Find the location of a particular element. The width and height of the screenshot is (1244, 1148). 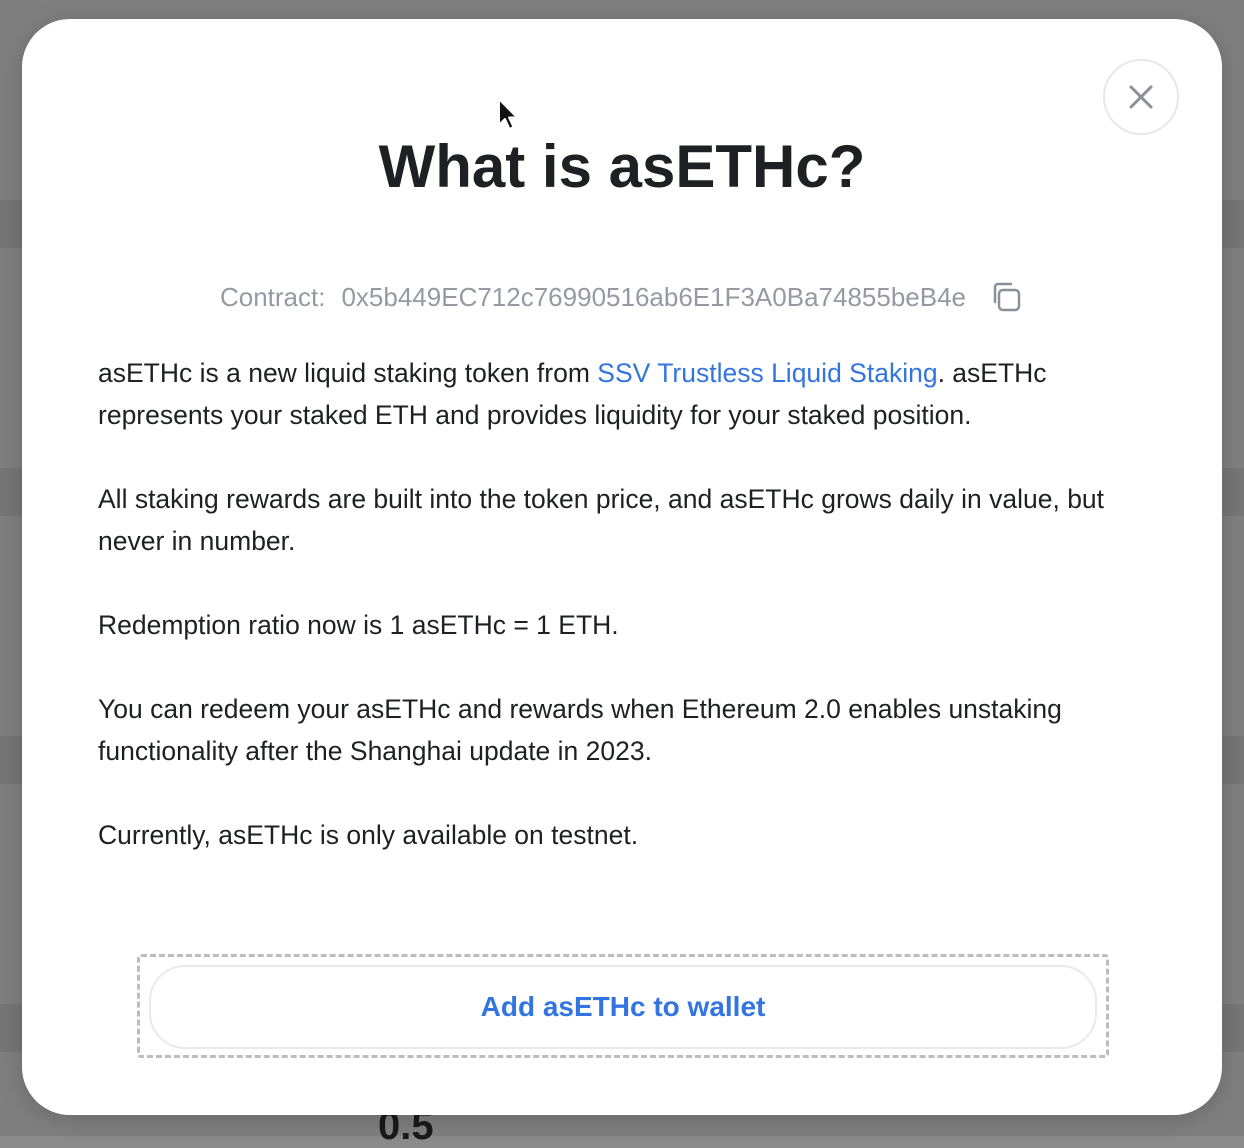

contract-label: Contract: is located at coordinates (272, 296).